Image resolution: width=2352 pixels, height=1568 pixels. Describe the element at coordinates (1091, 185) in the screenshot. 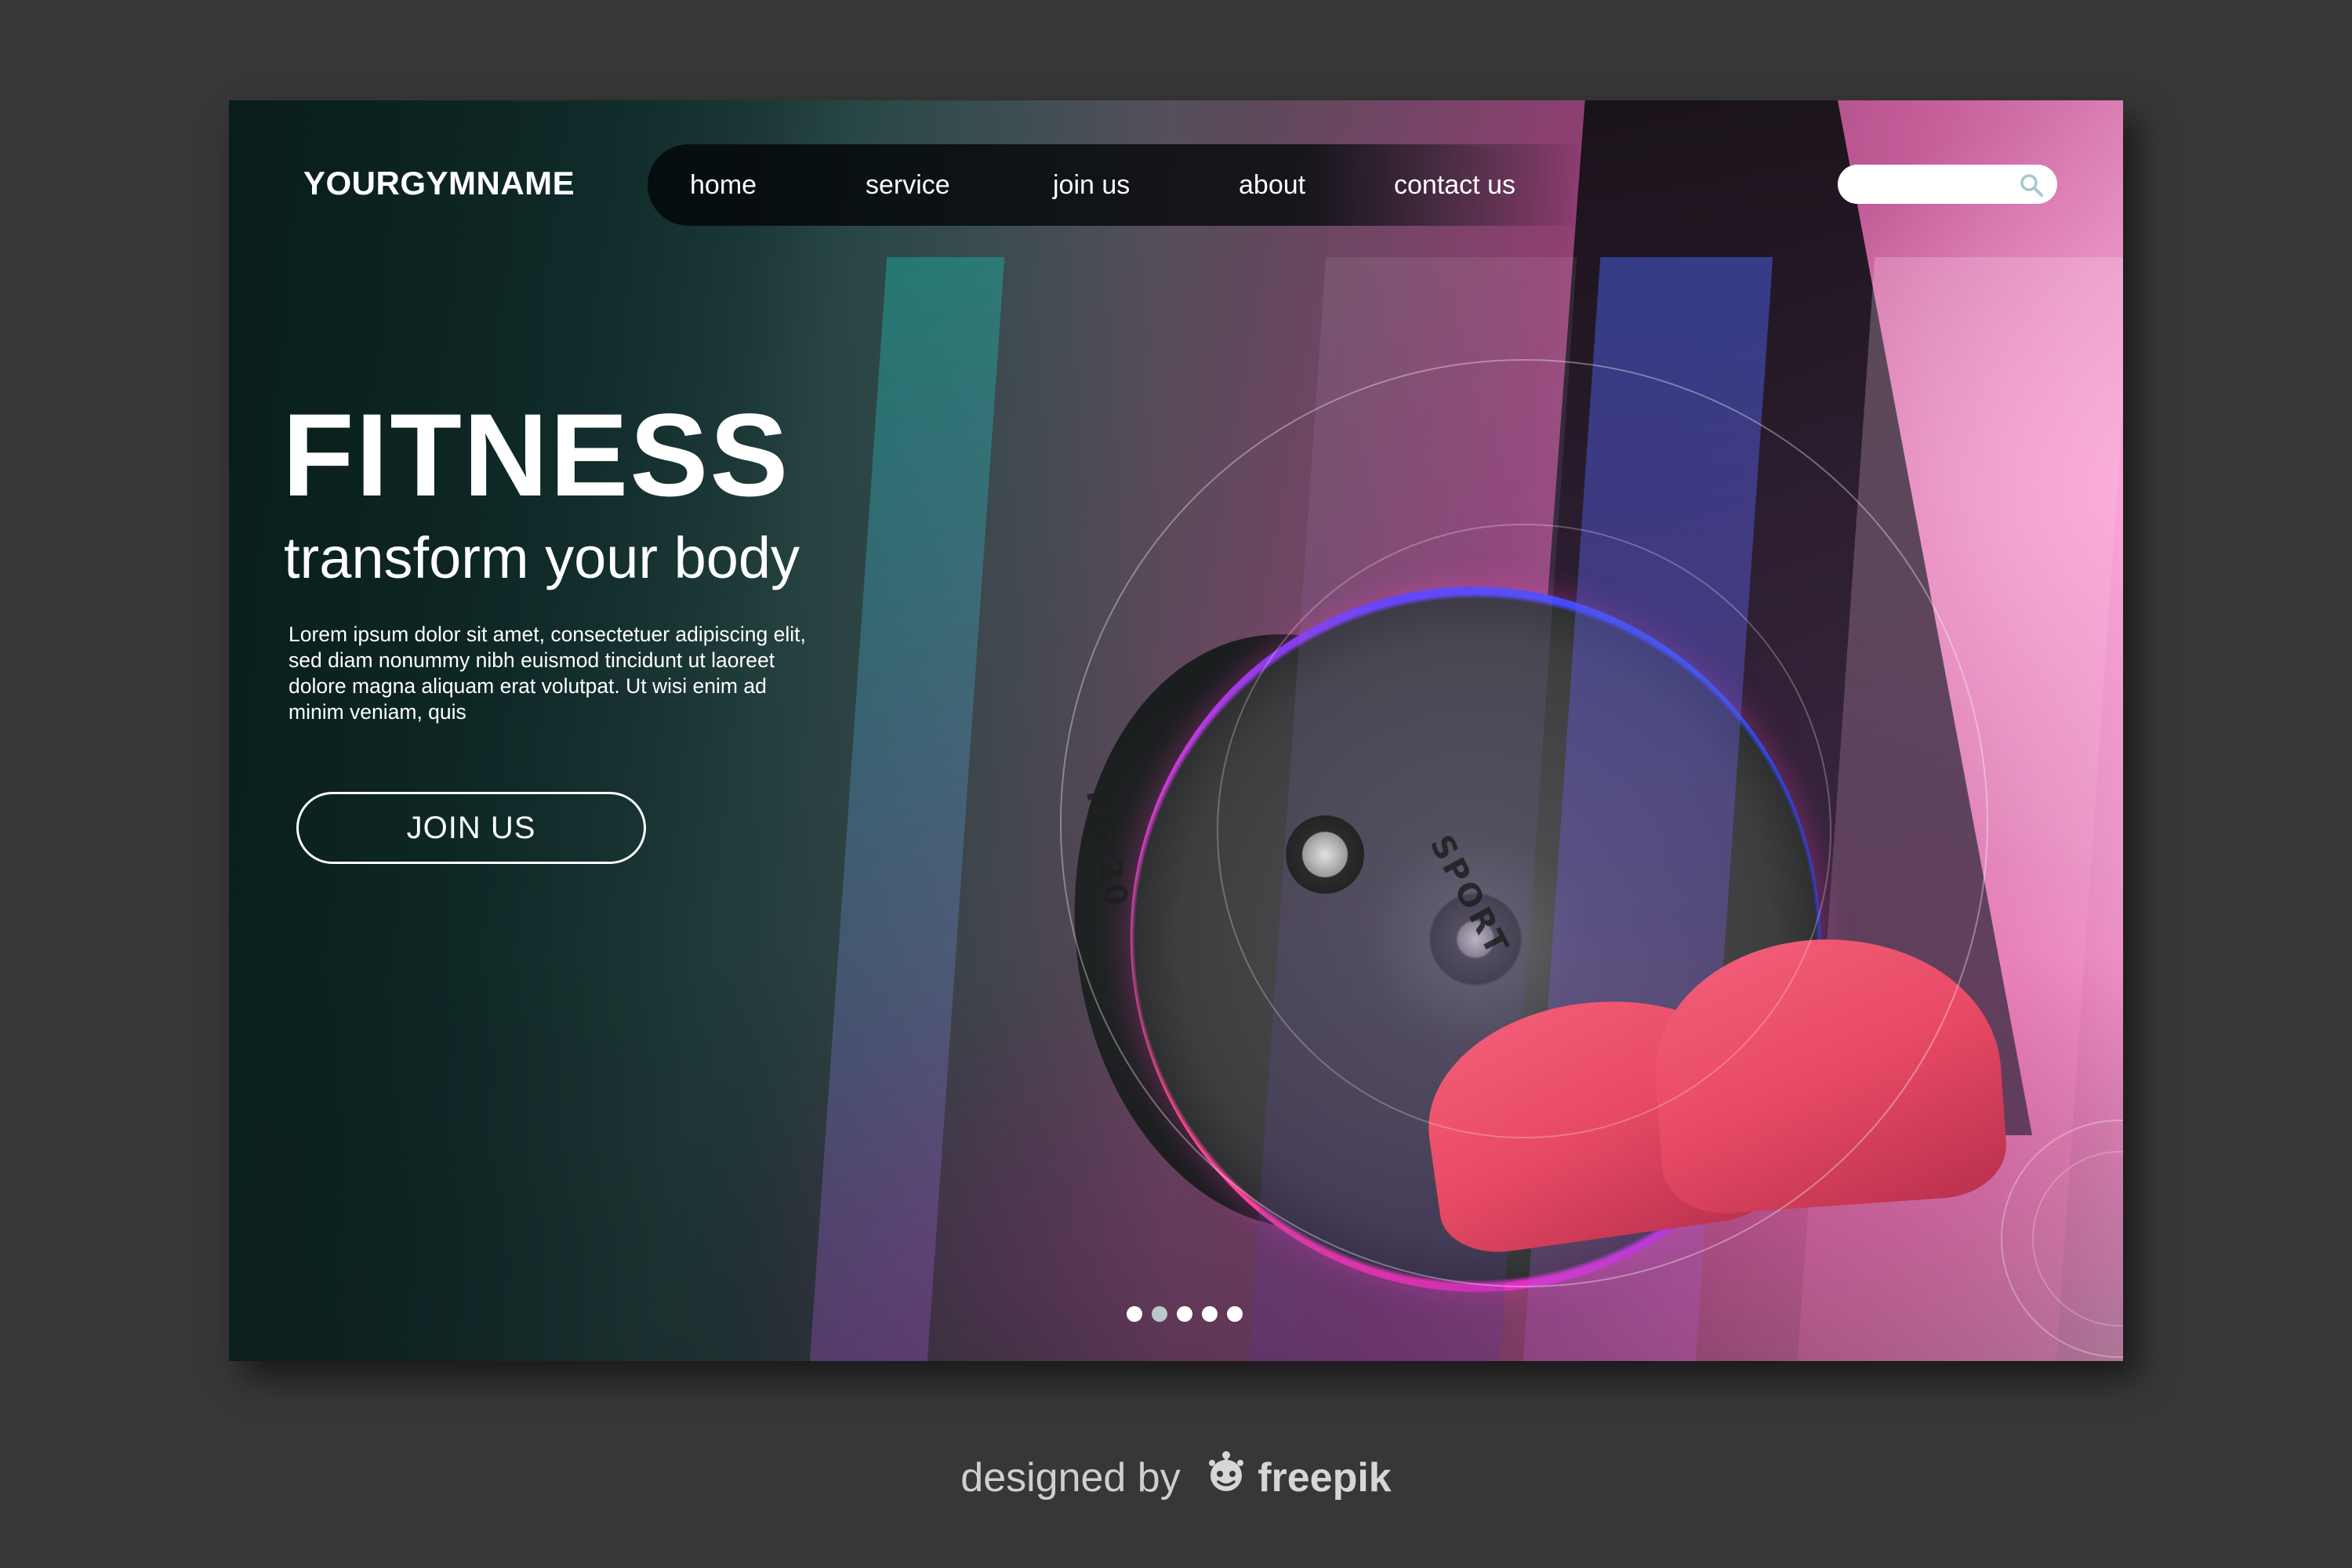

I see `nav-join-us: join us` at that location.